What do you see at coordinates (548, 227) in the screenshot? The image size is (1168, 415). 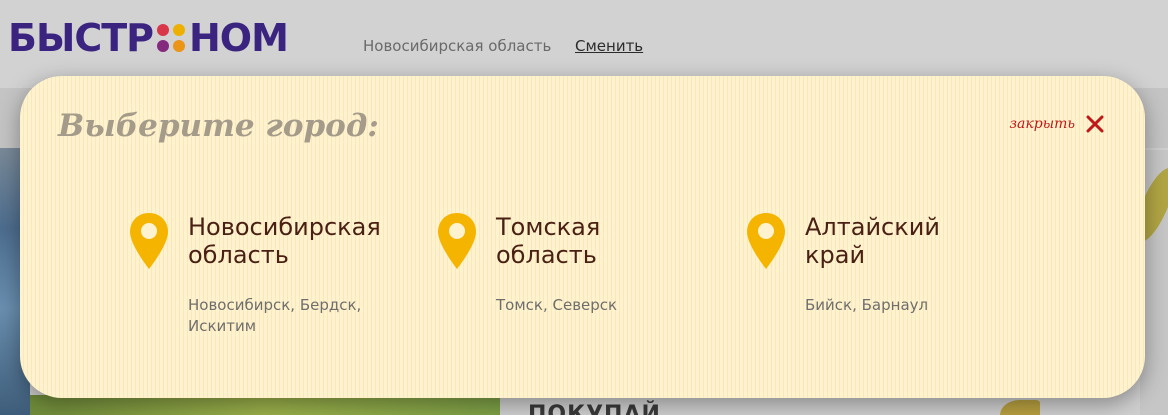 I see `region-name-line: Томская` at bounding box center [548, 227].